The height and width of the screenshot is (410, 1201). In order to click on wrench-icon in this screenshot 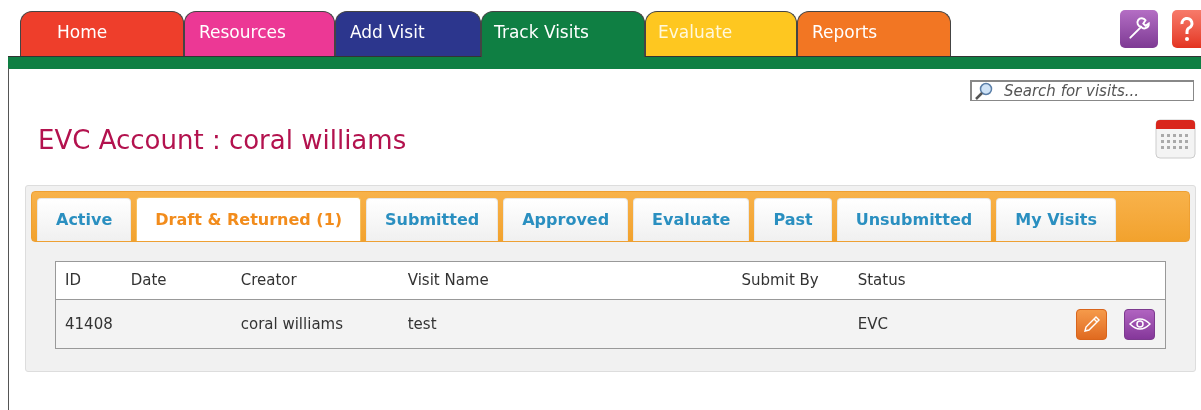, I will do `click(1139, 29)`.